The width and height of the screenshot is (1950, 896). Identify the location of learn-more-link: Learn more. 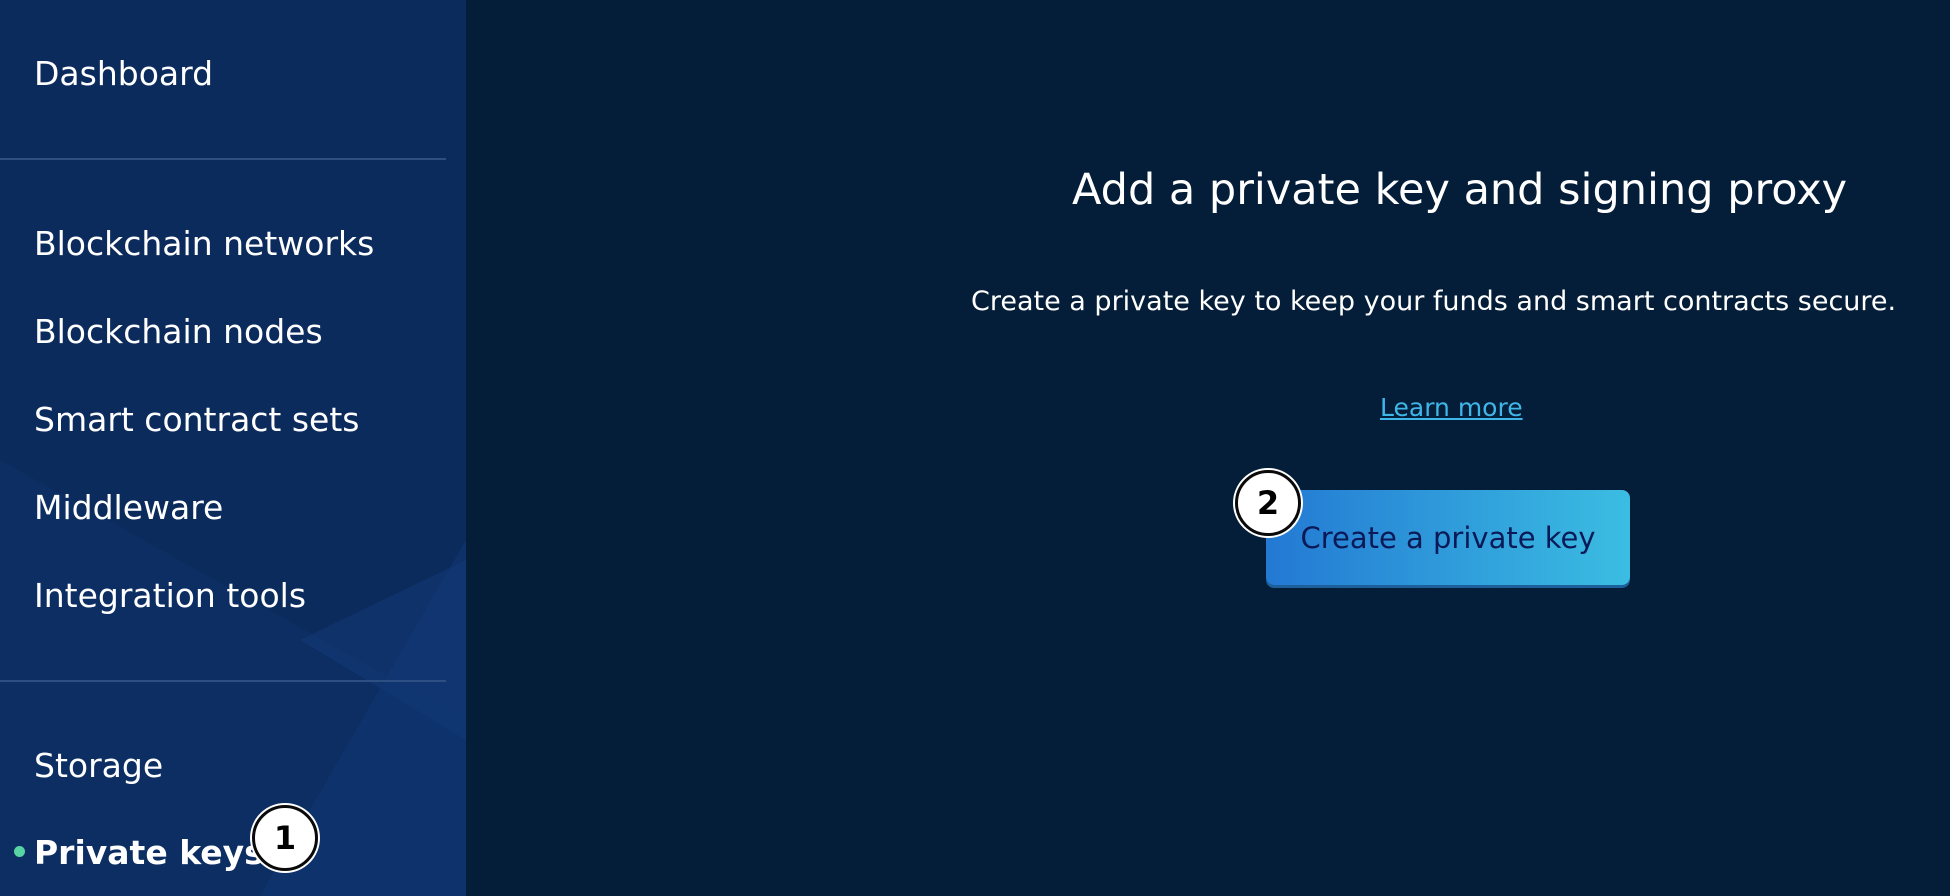
(1451, 408).